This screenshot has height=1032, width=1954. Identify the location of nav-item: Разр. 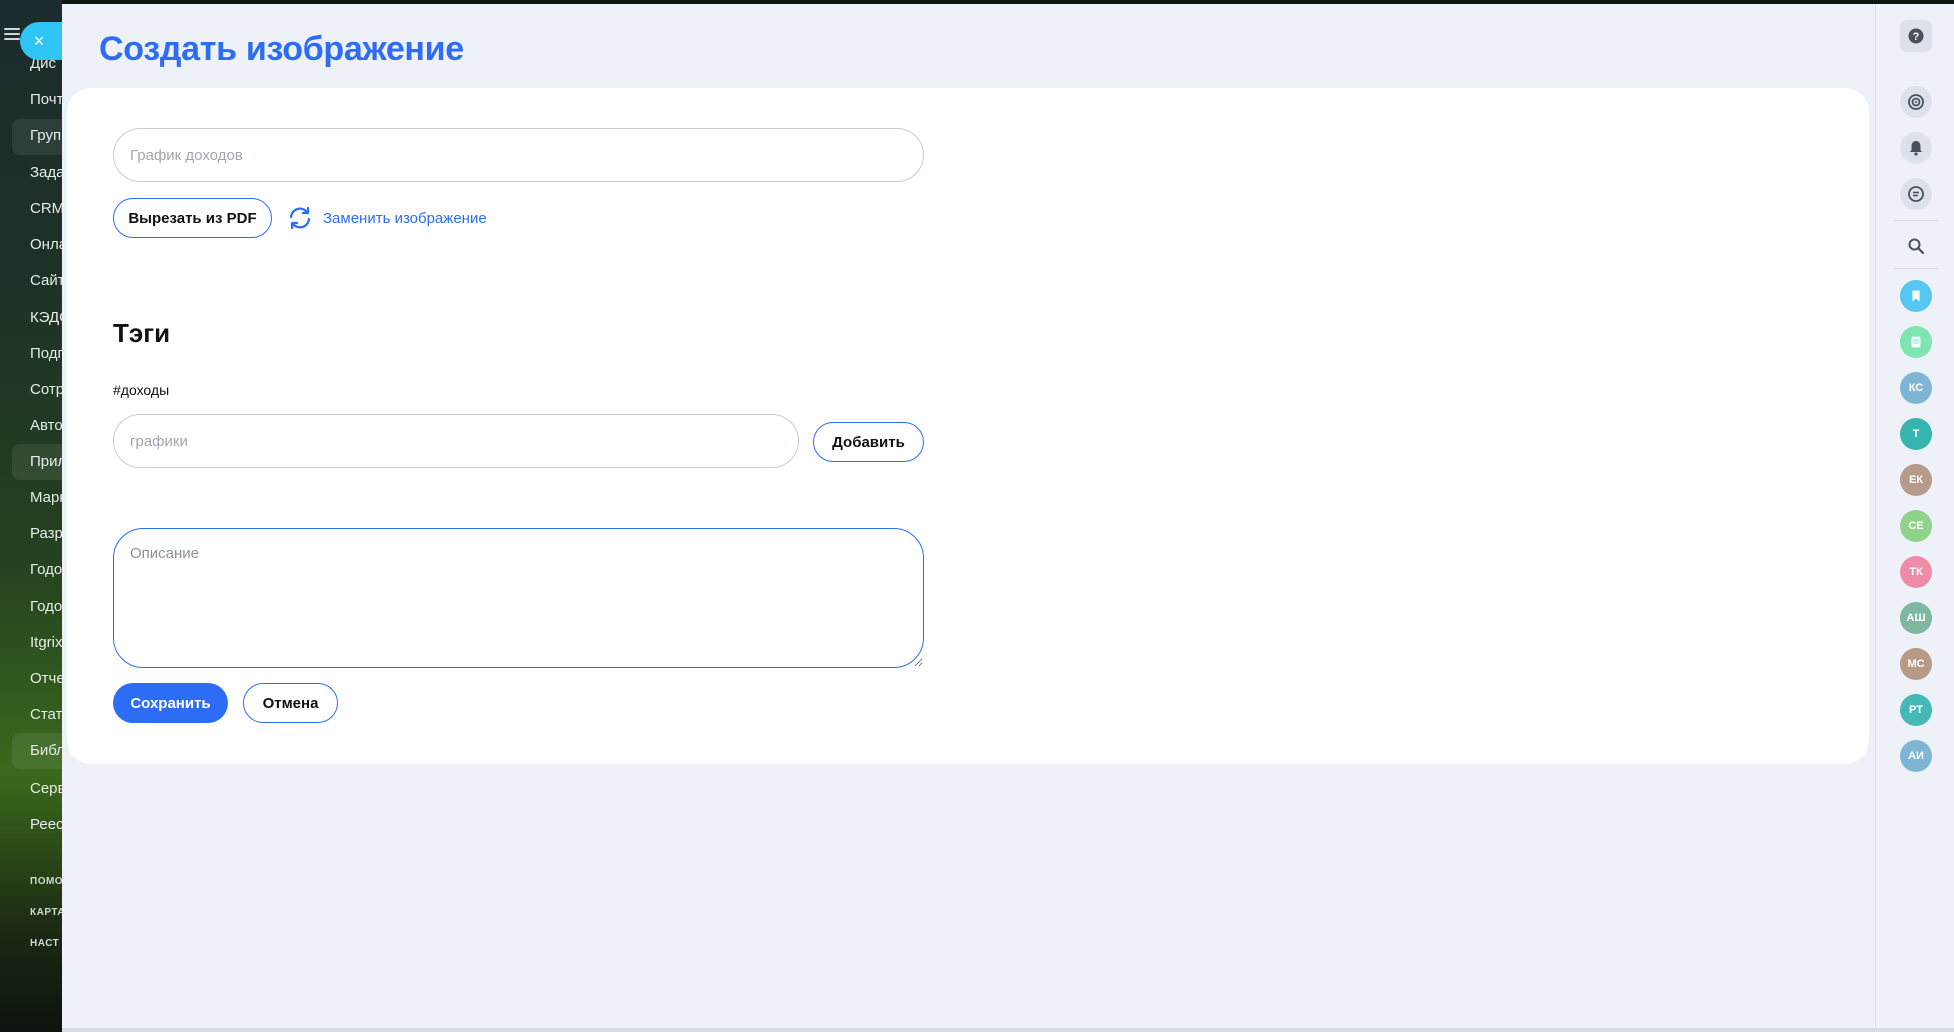
(46, 534).